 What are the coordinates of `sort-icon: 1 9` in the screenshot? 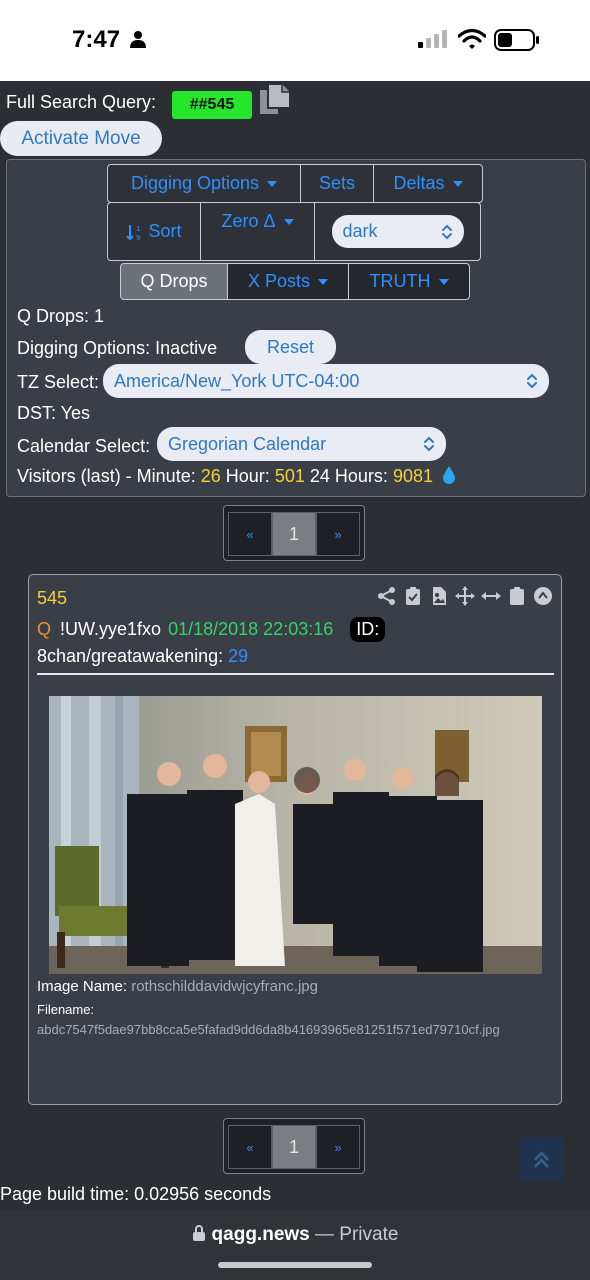 It's located at (133, 232).